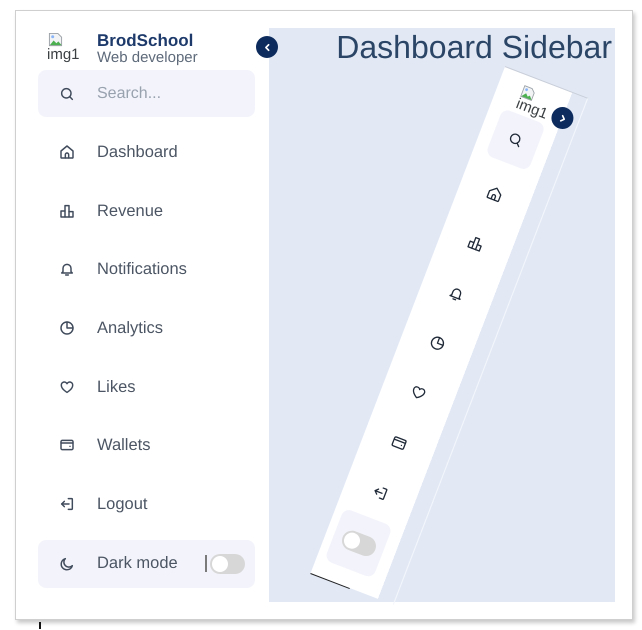 This screenshot has width=642, height=630. What do you see at coordinates (67, 210) in the screenshot?
I see `bar-chart-icon` at bounding box center [67, 210].